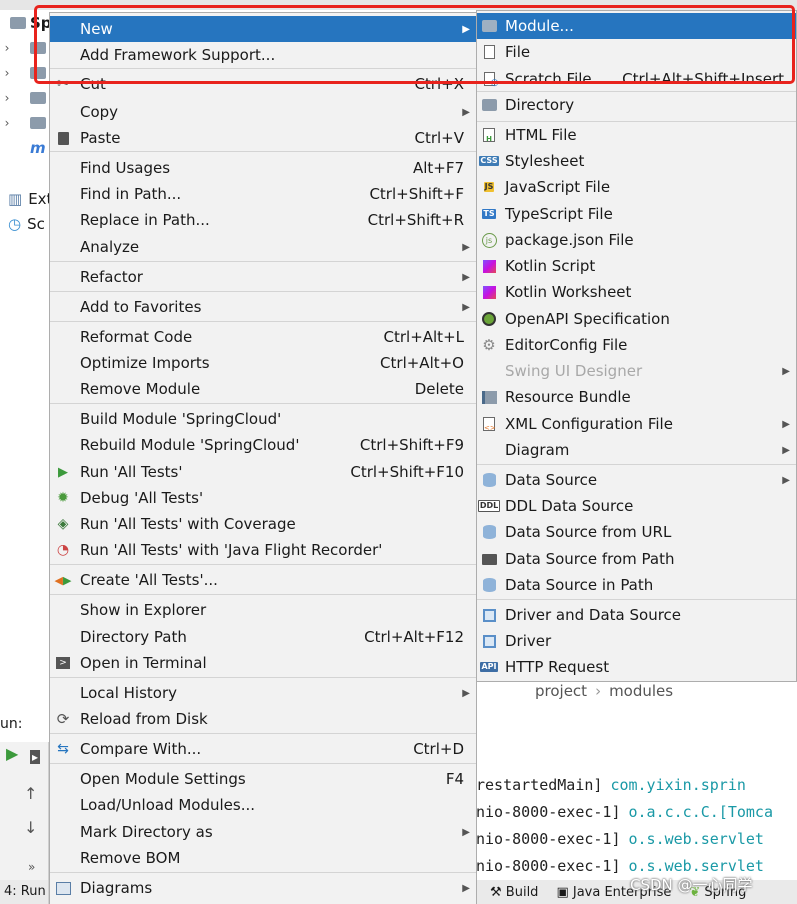 The image size is (797, 904). What do you see at coordinates (489, 105) in the screenshot?
I see `folder-icon` at bounding box center [489, 105].